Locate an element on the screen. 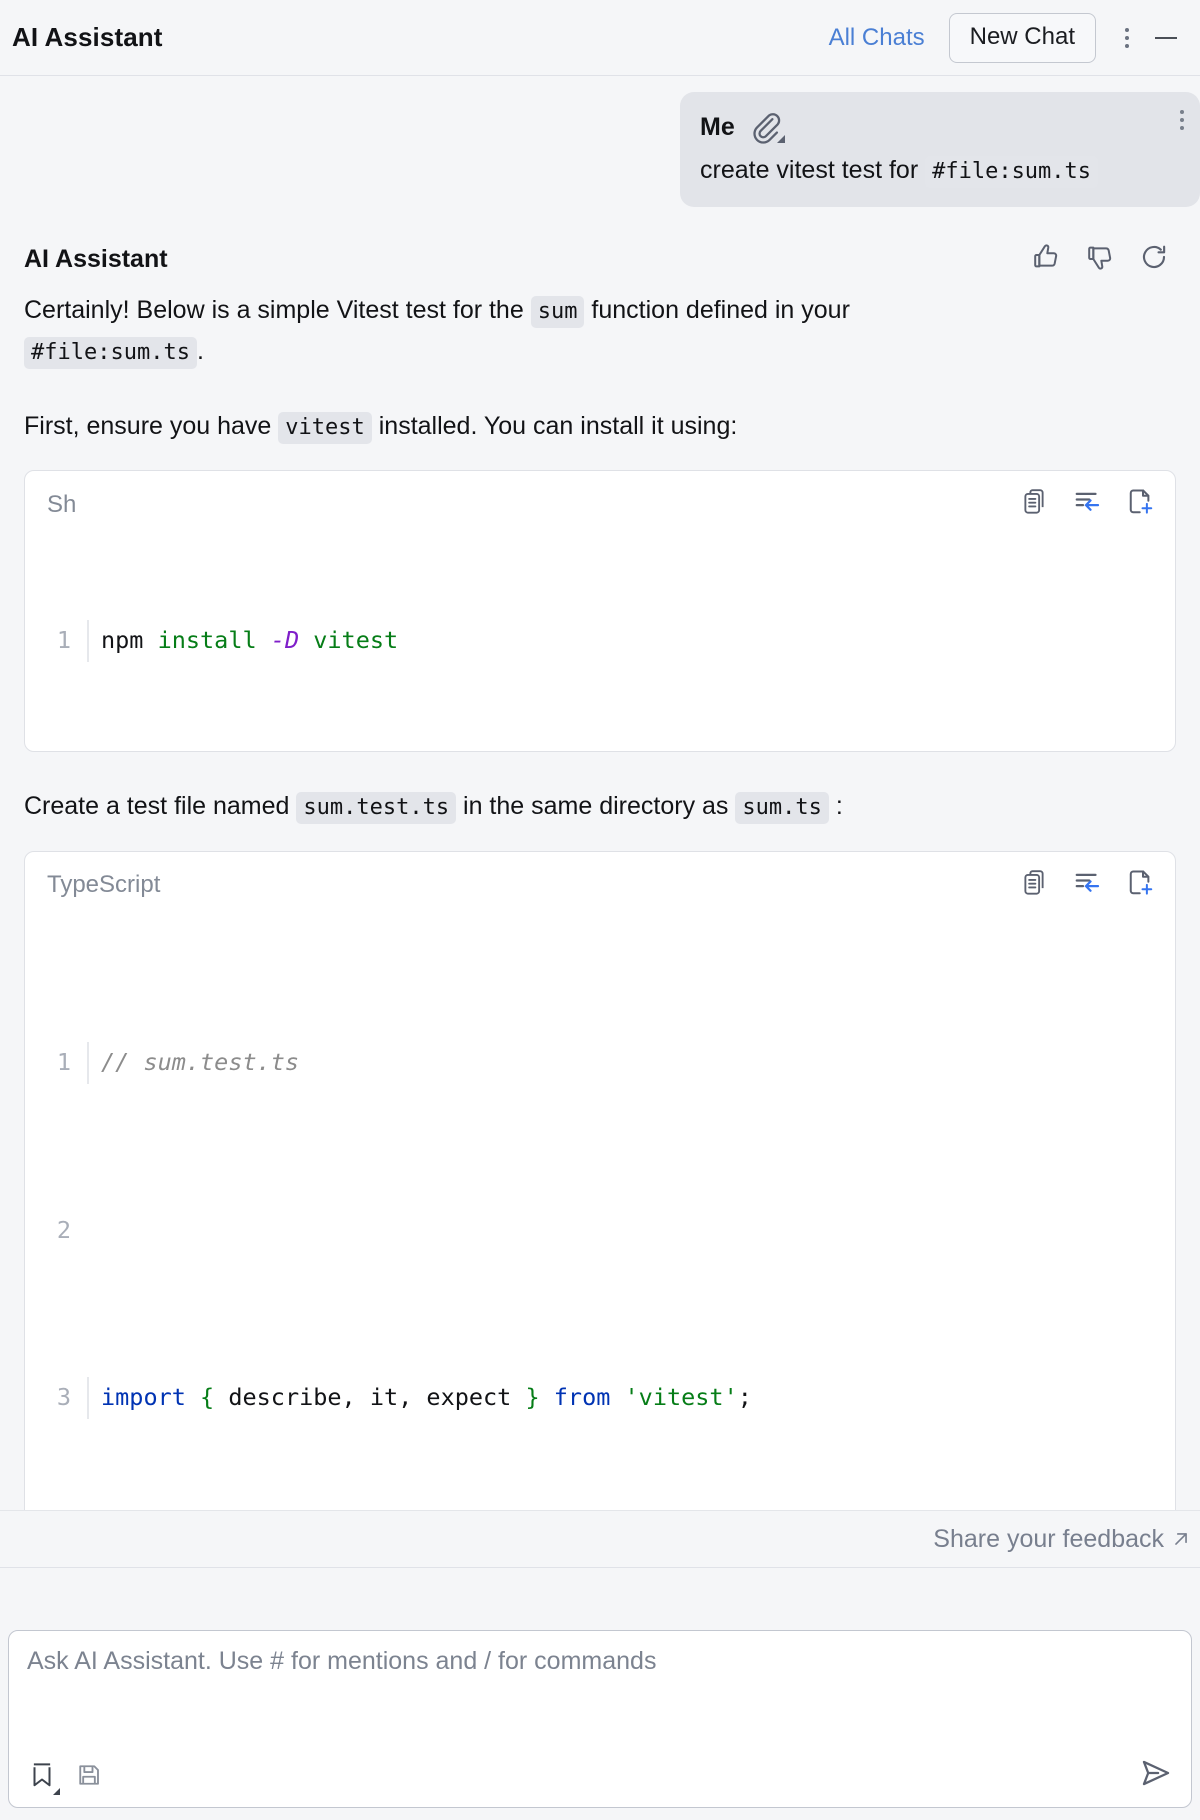 The image size is (1200, 1820). paragraph-2-part-2: installed. You can install it using: is located at coordinates (558, 425).